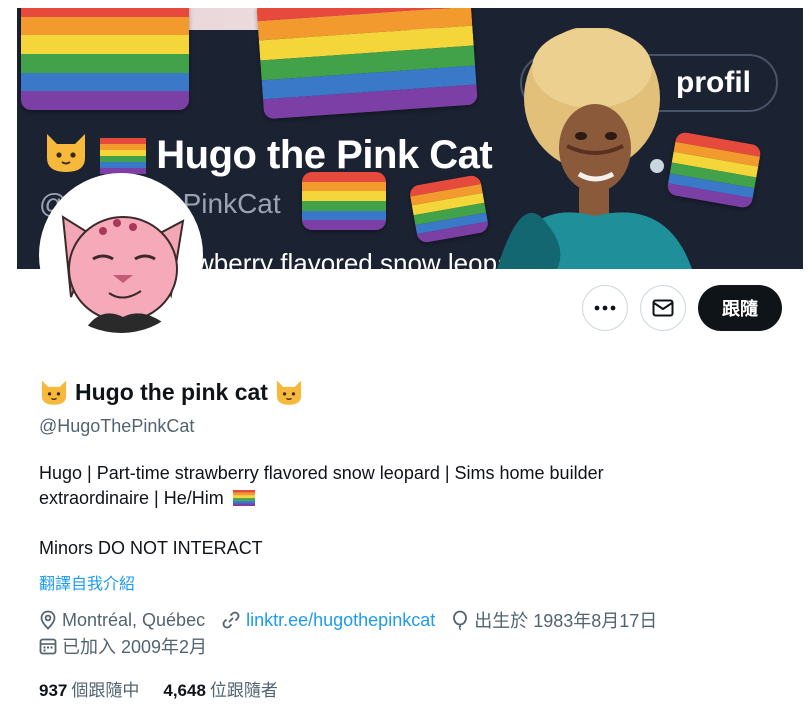  Describe the element at coordinates (117, 426) in the screenshot. I see `user-handle: @HugoThePinkCat` at that location.